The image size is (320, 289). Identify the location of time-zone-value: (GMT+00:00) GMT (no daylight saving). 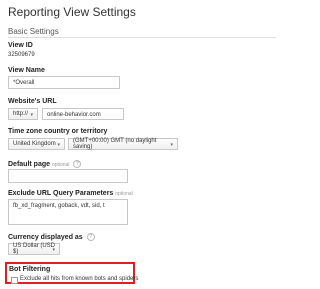
(115, 144).